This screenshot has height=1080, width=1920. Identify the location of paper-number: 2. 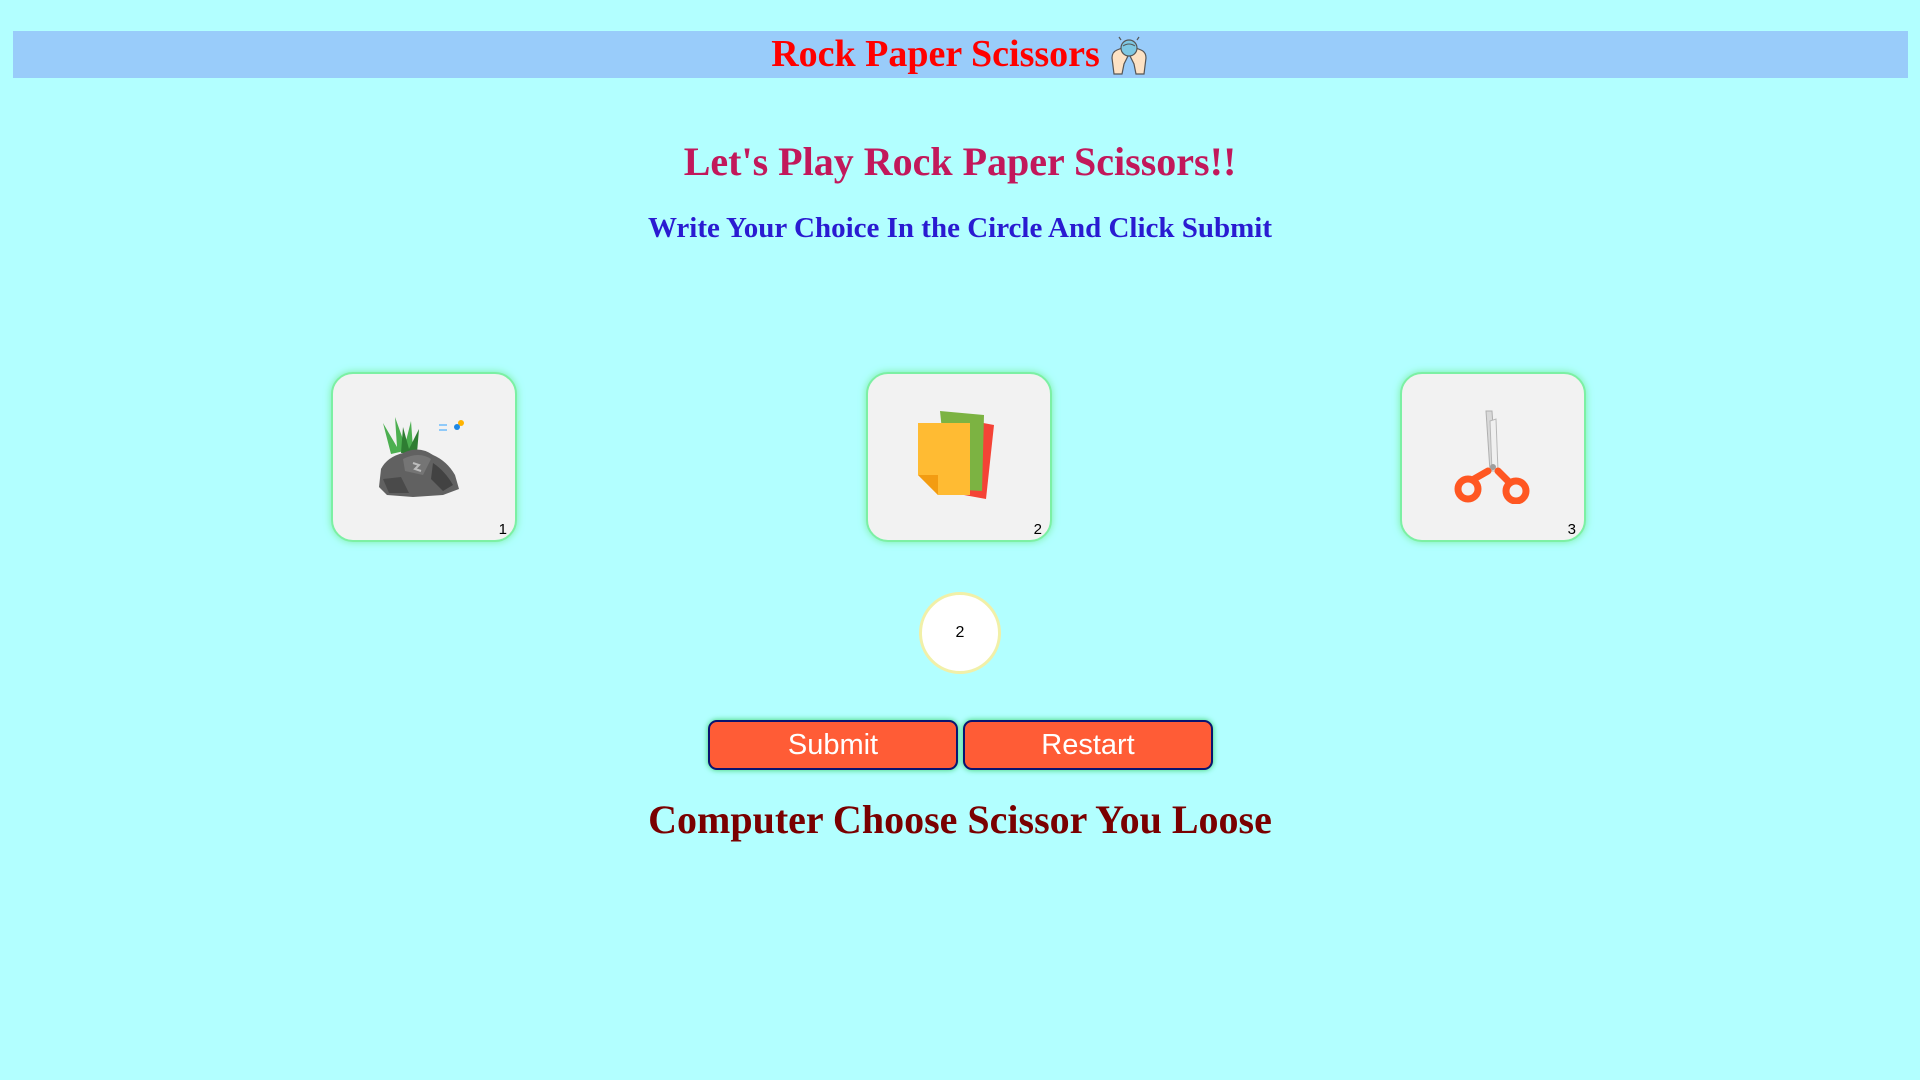
(1037, 529).